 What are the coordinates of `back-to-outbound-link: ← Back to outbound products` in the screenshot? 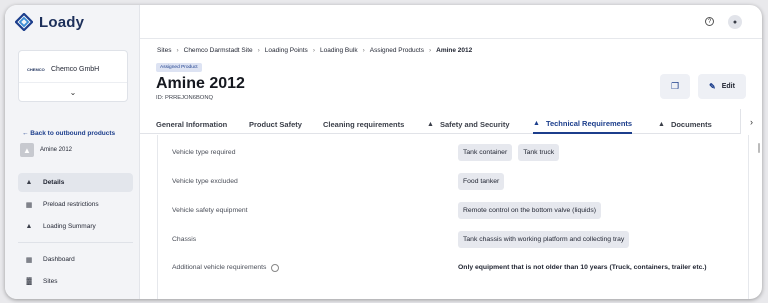 It's located at (68, 133).